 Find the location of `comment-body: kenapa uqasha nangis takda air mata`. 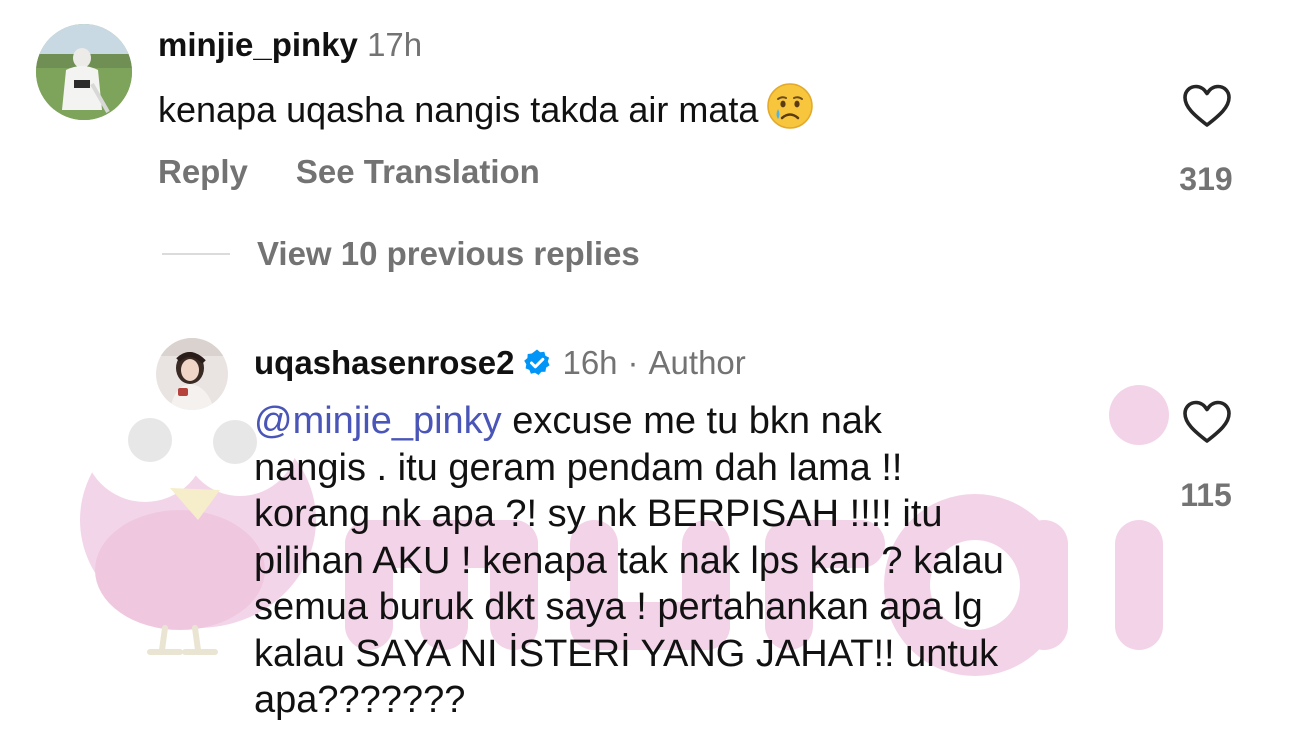

comment-body: kenapa uqasha nangis takda air mata is located at coordinates (458, 109).